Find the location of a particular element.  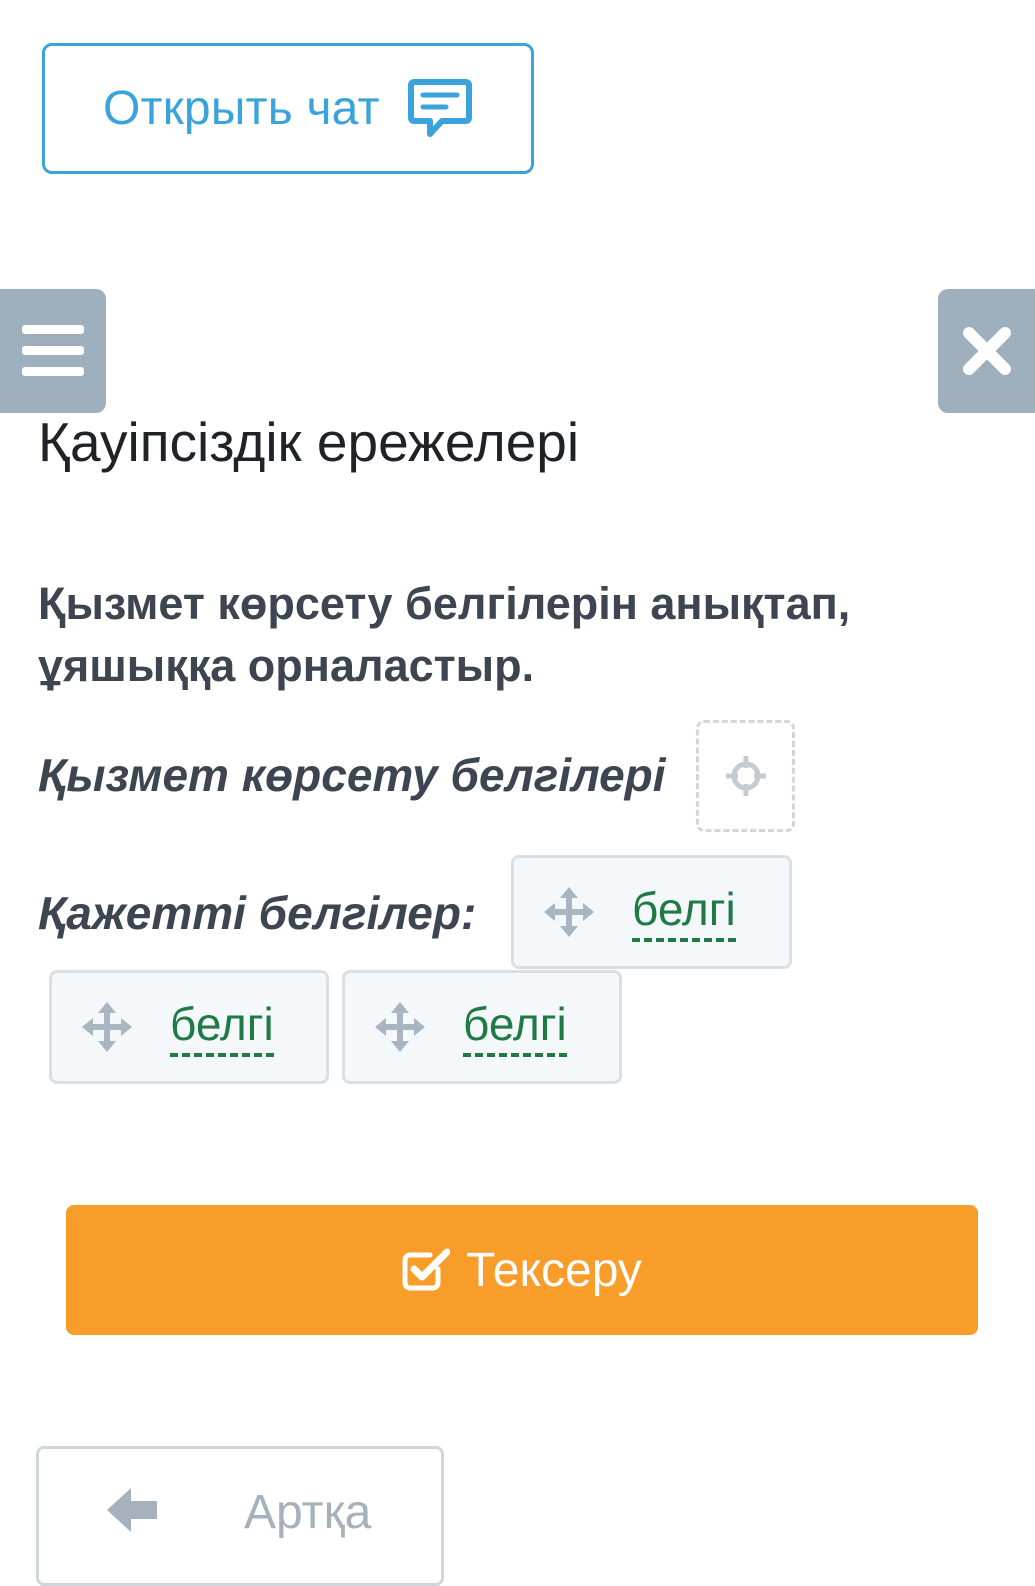

options-label: Қажетті белгілер: is located at coordinates (257, 913).